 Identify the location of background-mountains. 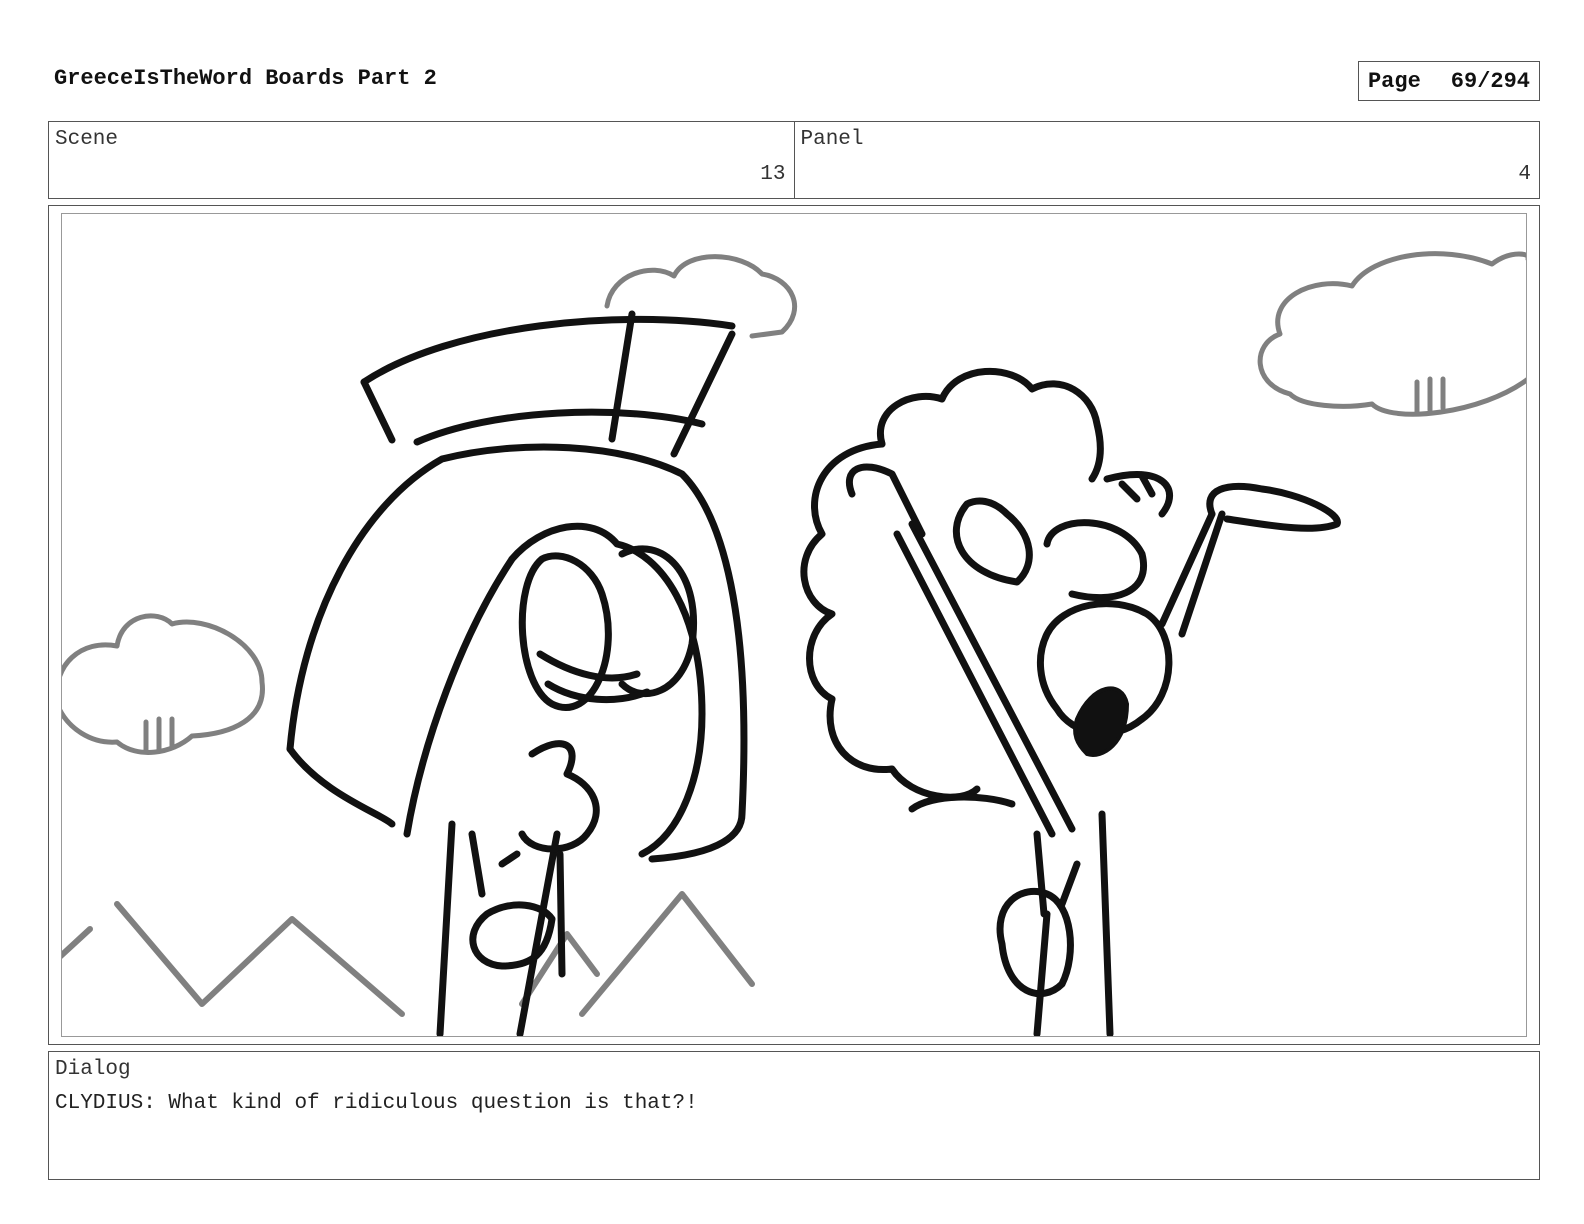
(408, 954).